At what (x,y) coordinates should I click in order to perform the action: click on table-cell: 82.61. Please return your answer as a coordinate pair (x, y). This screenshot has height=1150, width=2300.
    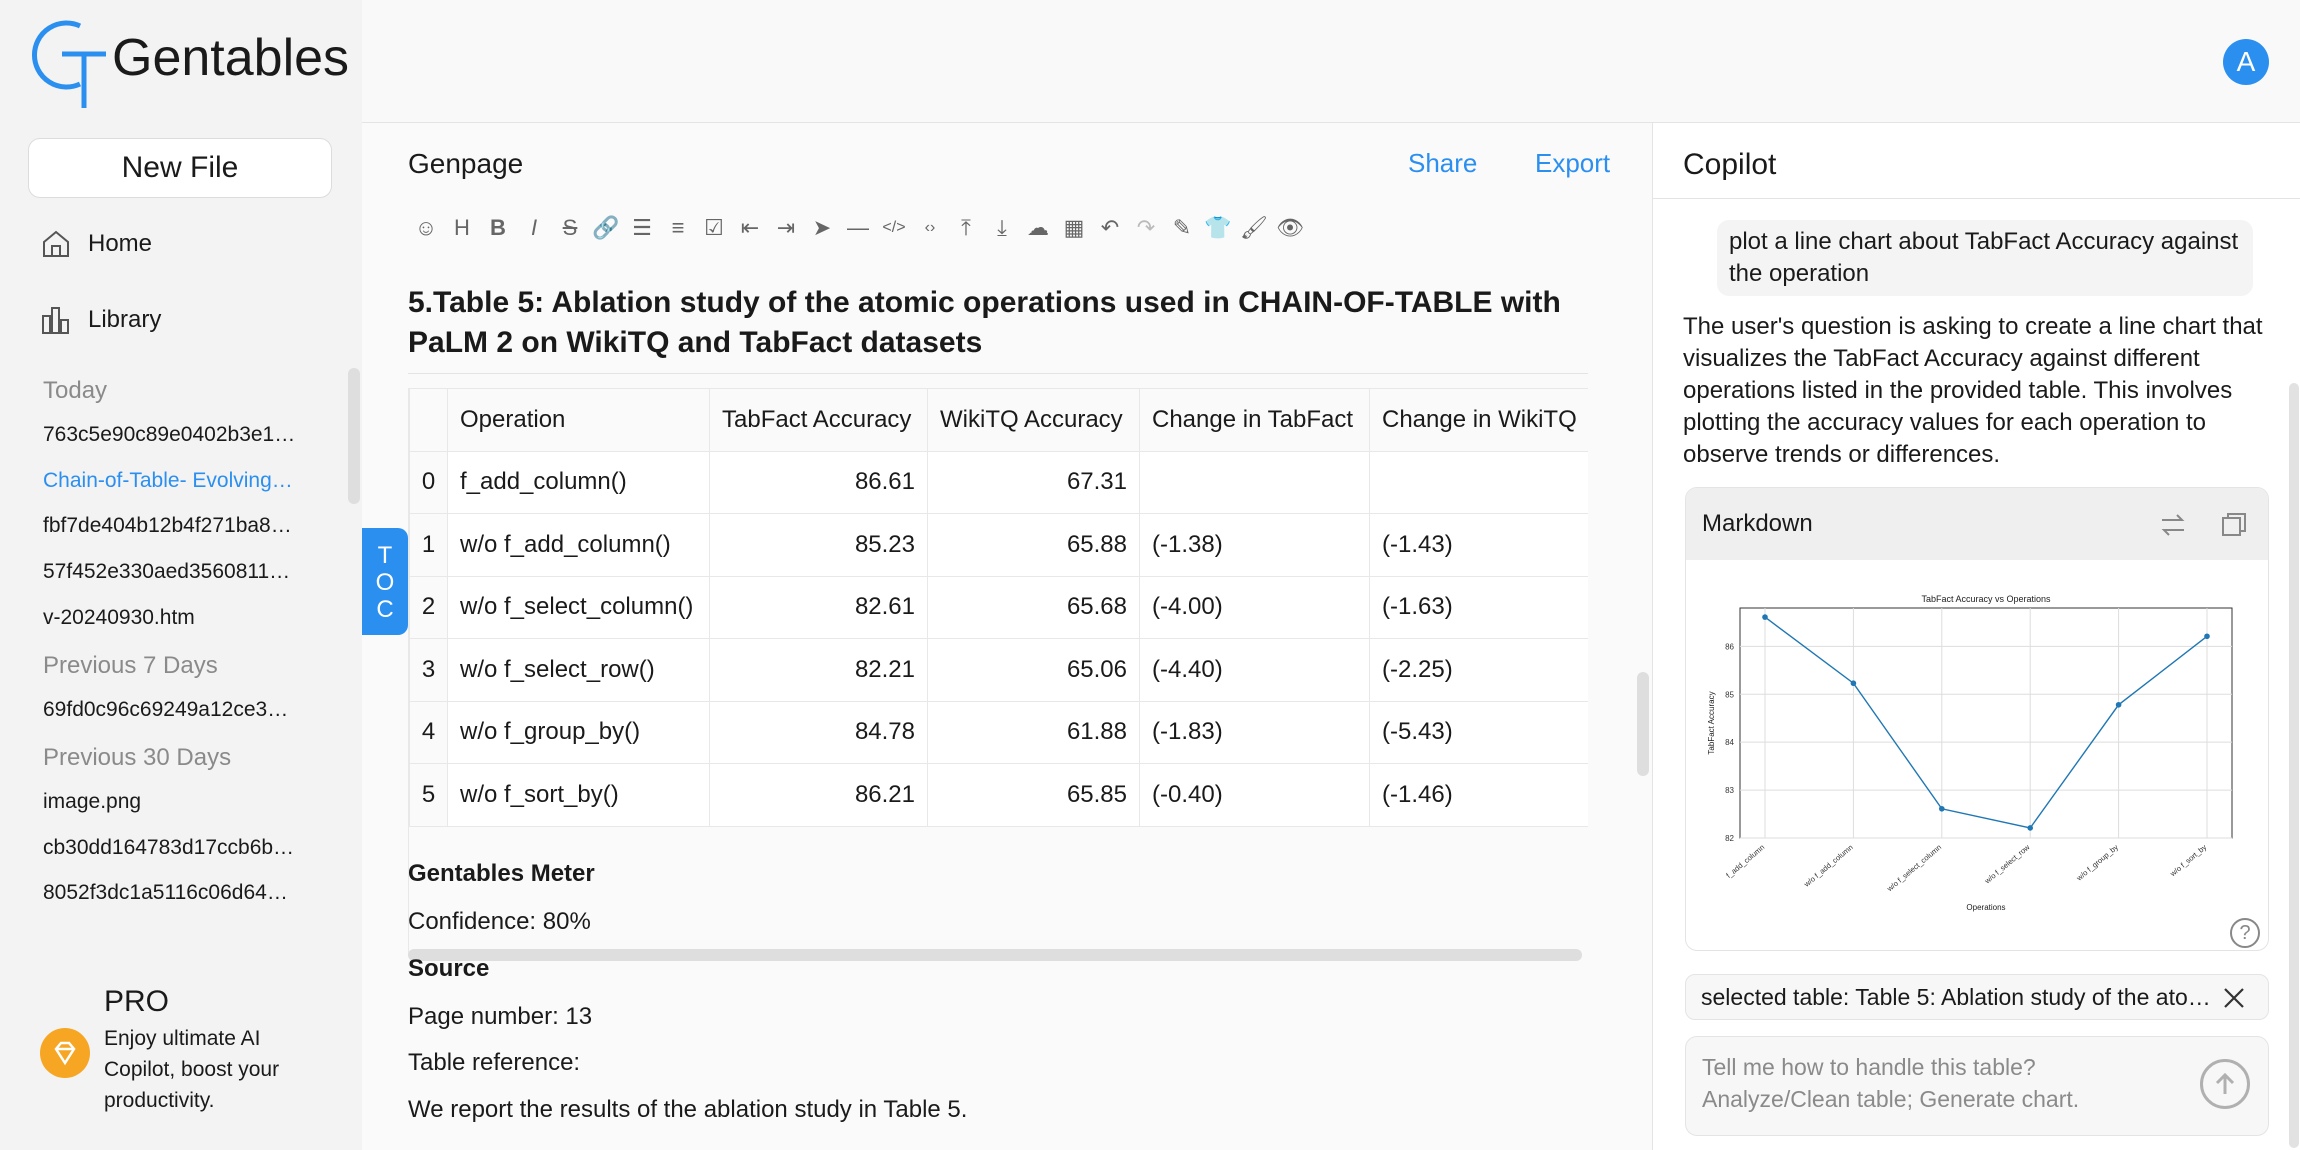
    Looking at the image, I should click on (818, 607).